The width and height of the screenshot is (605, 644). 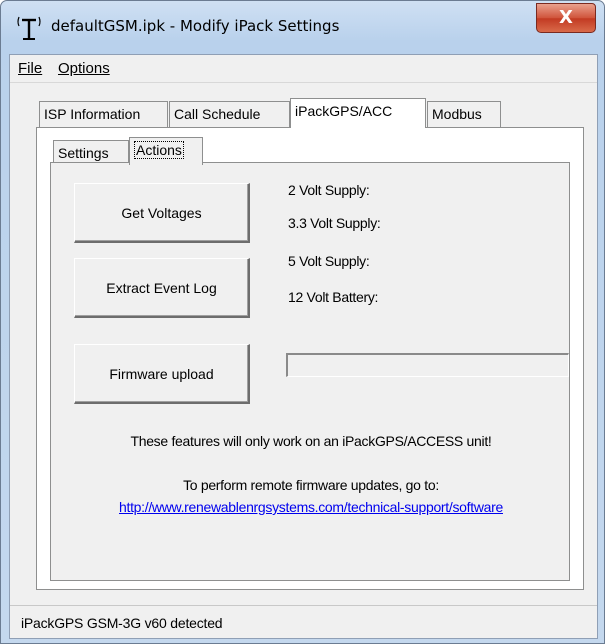 I want to click on volt-5-label: 5 Volt Supply:, so click(x=329, y=261).